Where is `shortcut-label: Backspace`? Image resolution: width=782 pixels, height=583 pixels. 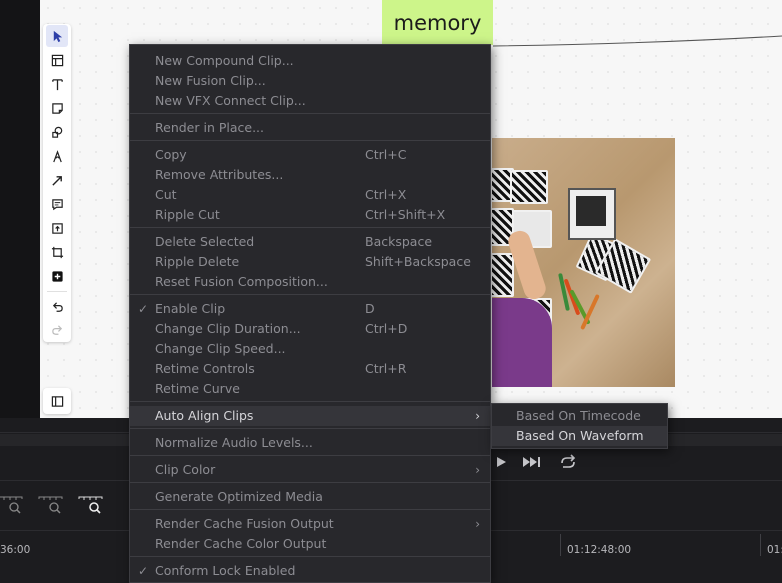 shortcut-label: Backspace is located at coordinates (399, 241).